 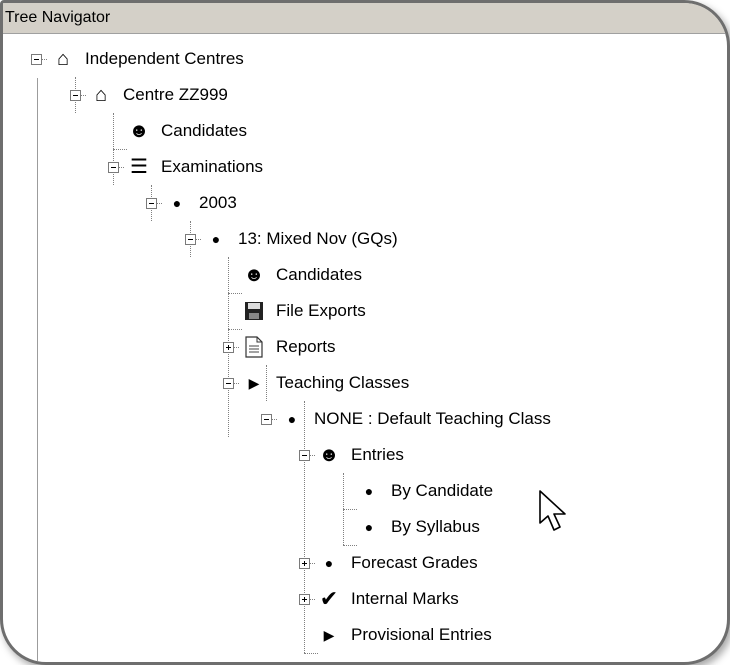 I want to click on tree-node-independent-centres: ⌂ Independent Centres, so click(x=148, y=59).